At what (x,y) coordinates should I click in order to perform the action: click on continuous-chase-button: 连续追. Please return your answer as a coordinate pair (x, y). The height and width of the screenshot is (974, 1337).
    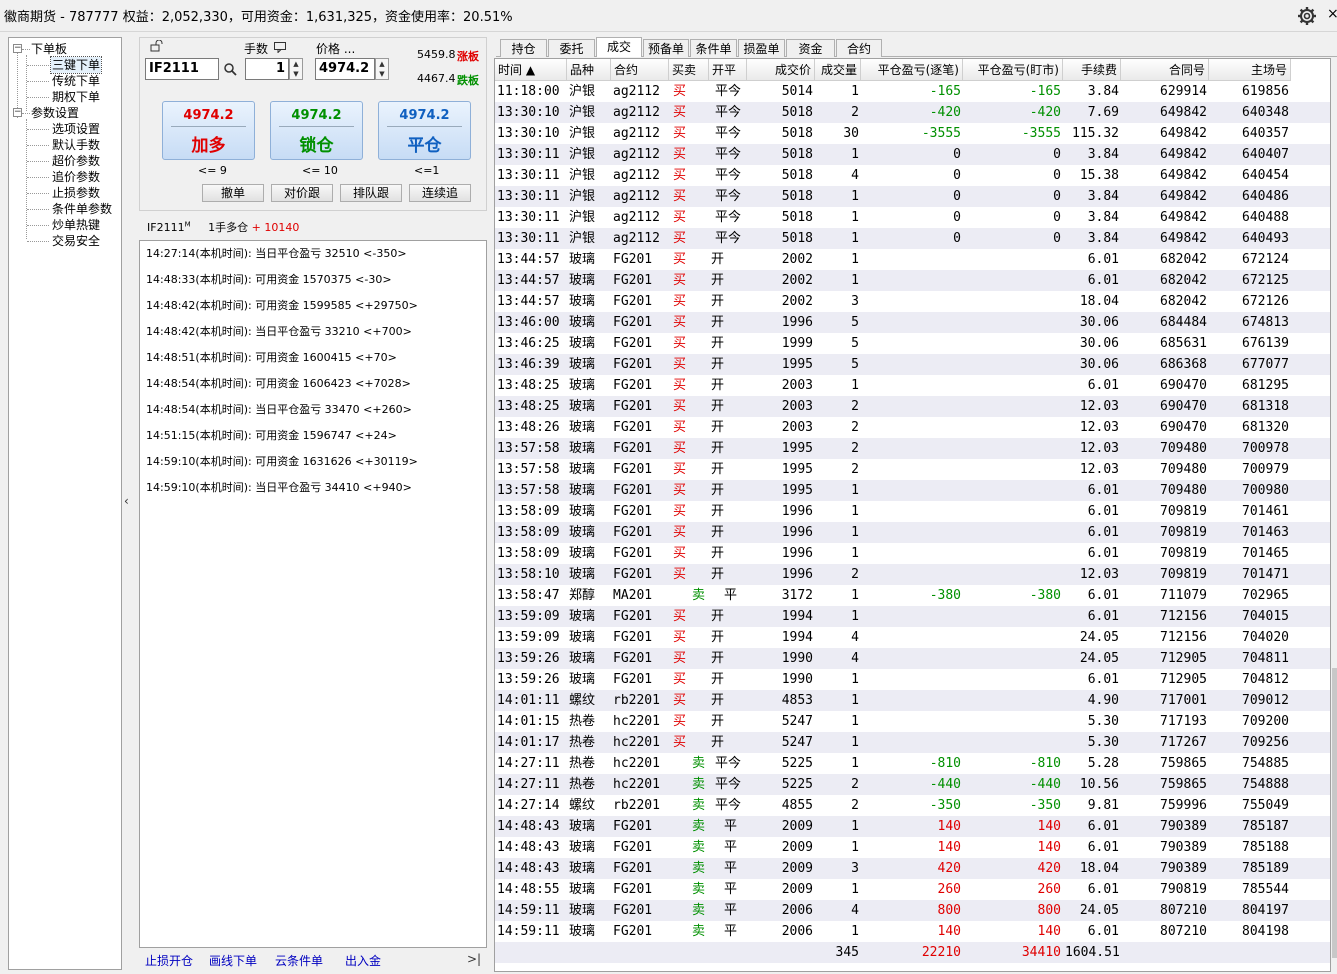
    Looking at the image, I should click on (440, 193).